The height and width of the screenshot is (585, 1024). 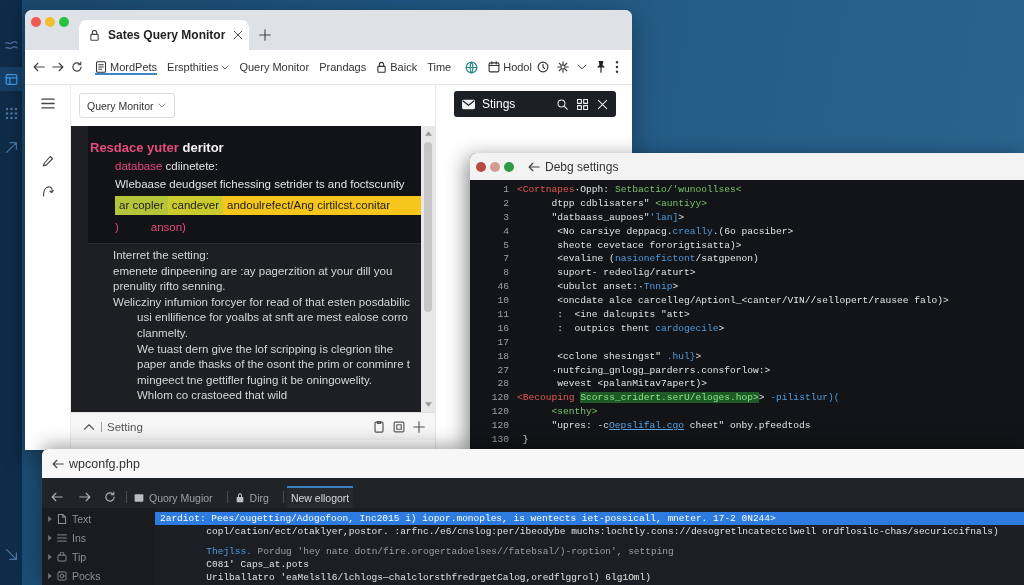 What do you see at coordinates (502, 384) in the screenshot?
I see `line-number: 28` at bounding box center [502, 384].